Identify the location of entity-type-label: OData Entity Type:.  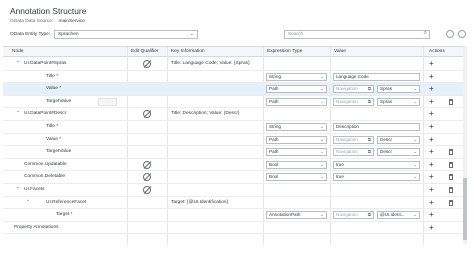
(30, 34).